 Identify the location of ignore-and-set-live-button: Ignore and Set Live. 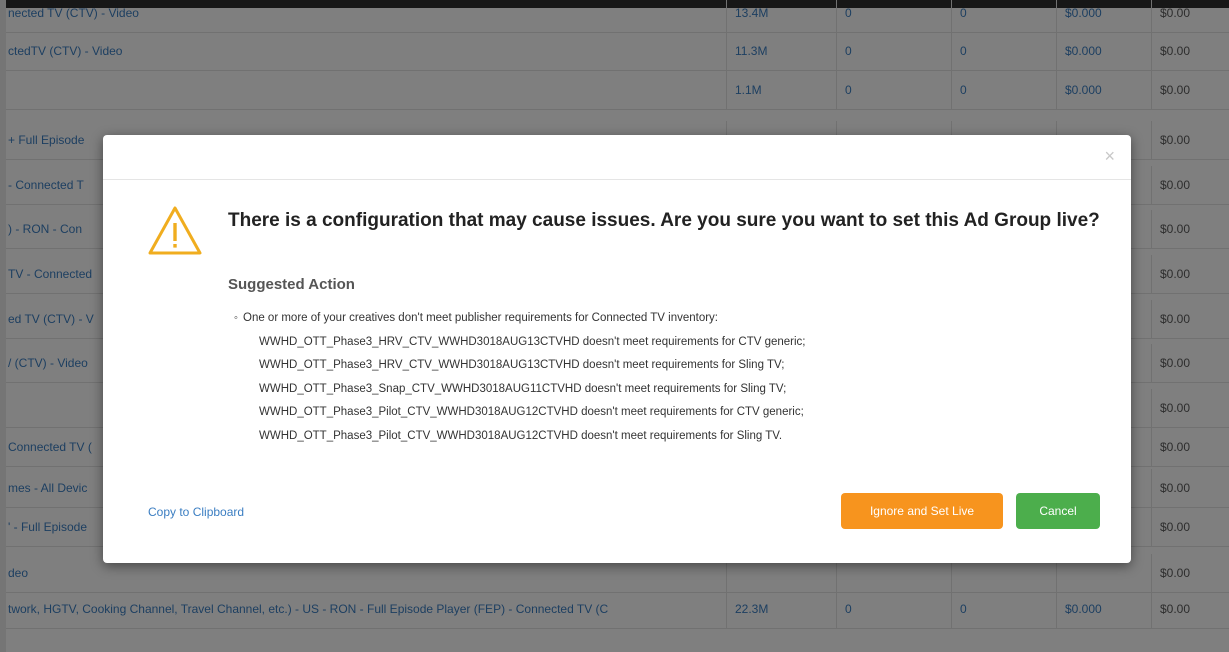
(922, 511).